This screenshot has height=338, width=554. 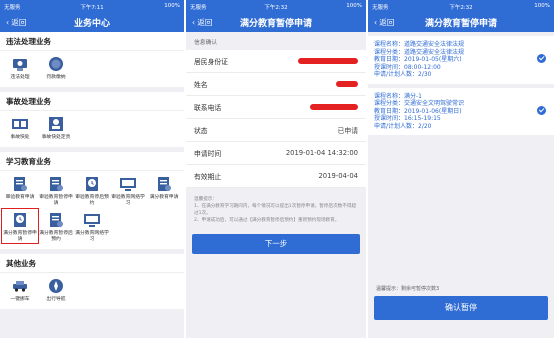 I want to click on service-navigation: 出行导航, so click(x=56, y=290).